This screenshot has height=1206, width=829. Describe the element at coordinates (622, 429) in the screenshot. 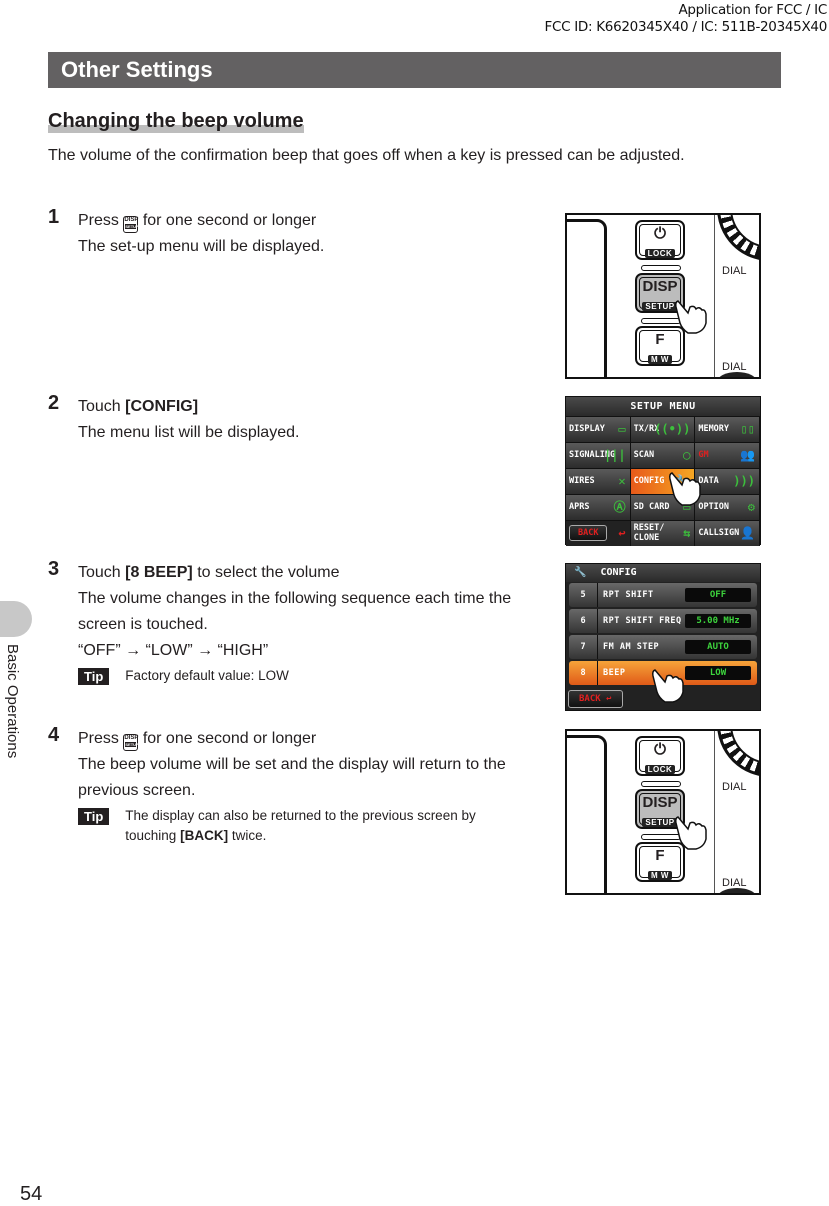

I see `display-icon: ▭` at that location.